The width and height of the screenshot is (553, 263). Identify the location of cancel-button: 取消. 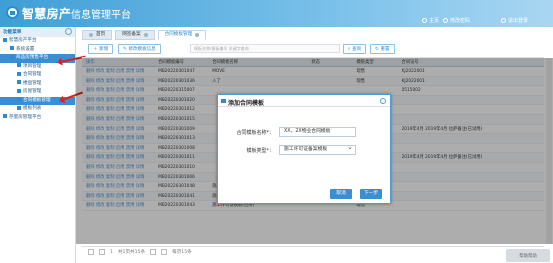
(341, 194).